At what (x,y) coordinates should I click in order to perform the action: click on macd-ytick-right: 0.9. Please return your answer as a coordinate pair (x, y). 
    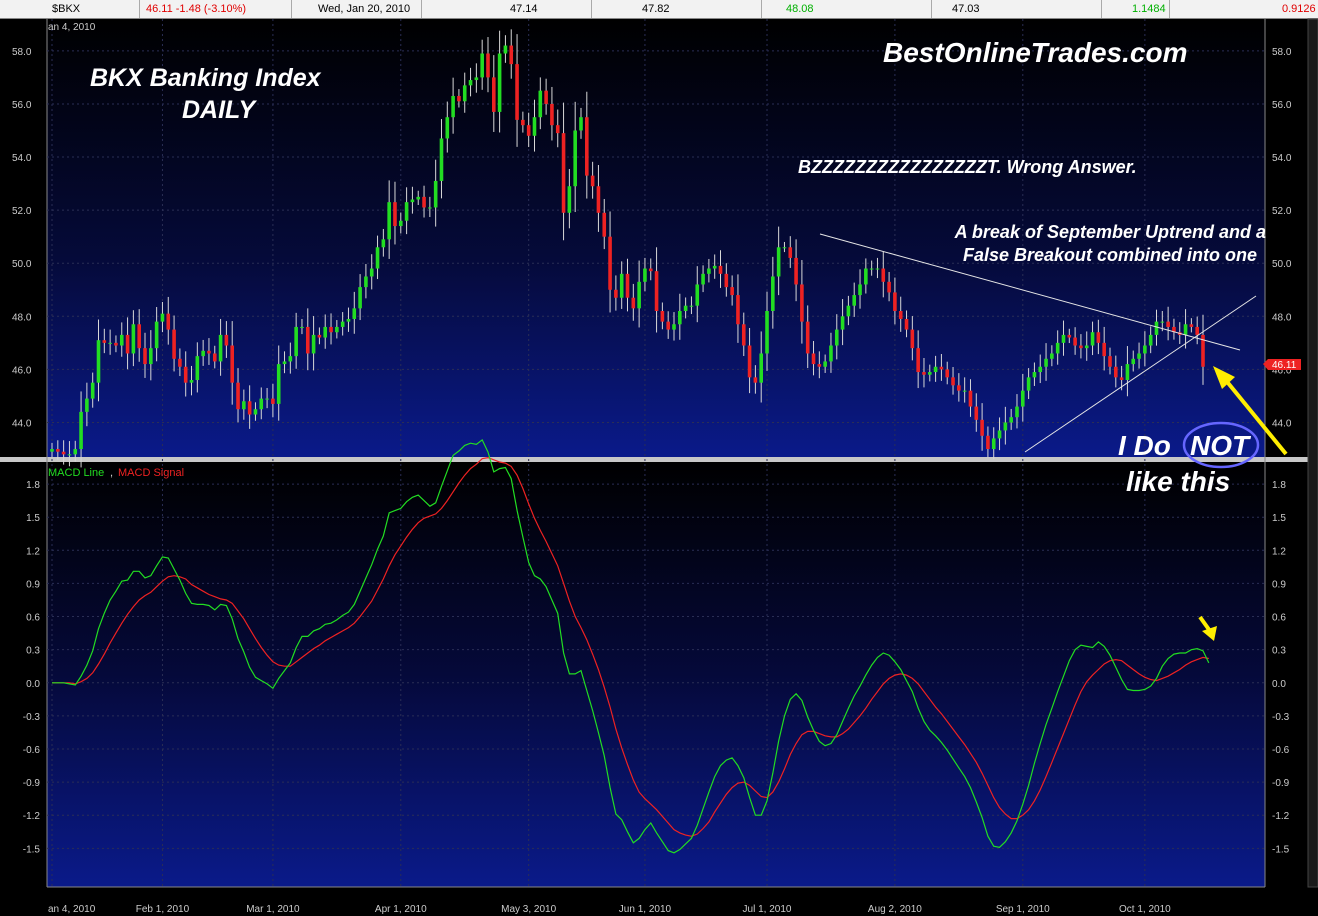
    Looking at the image, I should click on (1279, 584).